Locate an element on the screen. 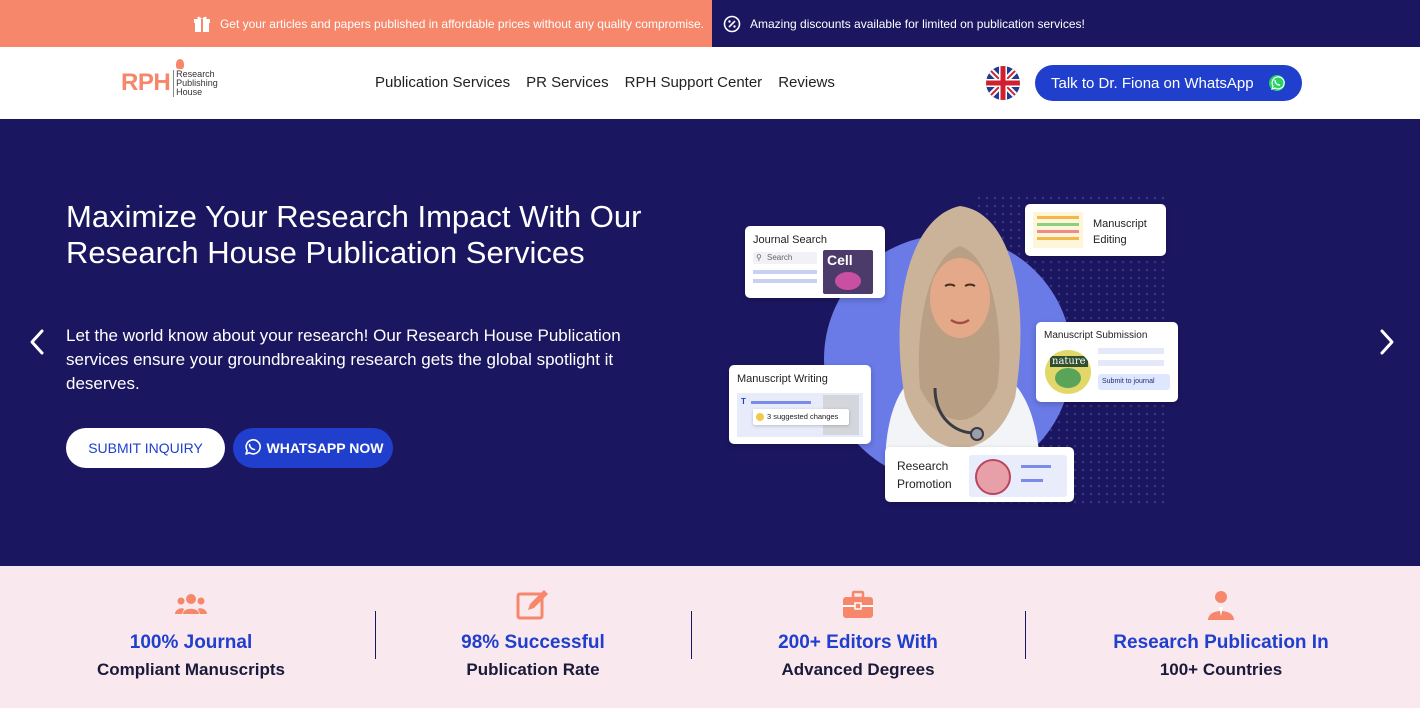 Image resolution: width=1420 pixels, height=708 pixels. suggestion-text: 3 suggested changes is located at coordinates (803, 416).